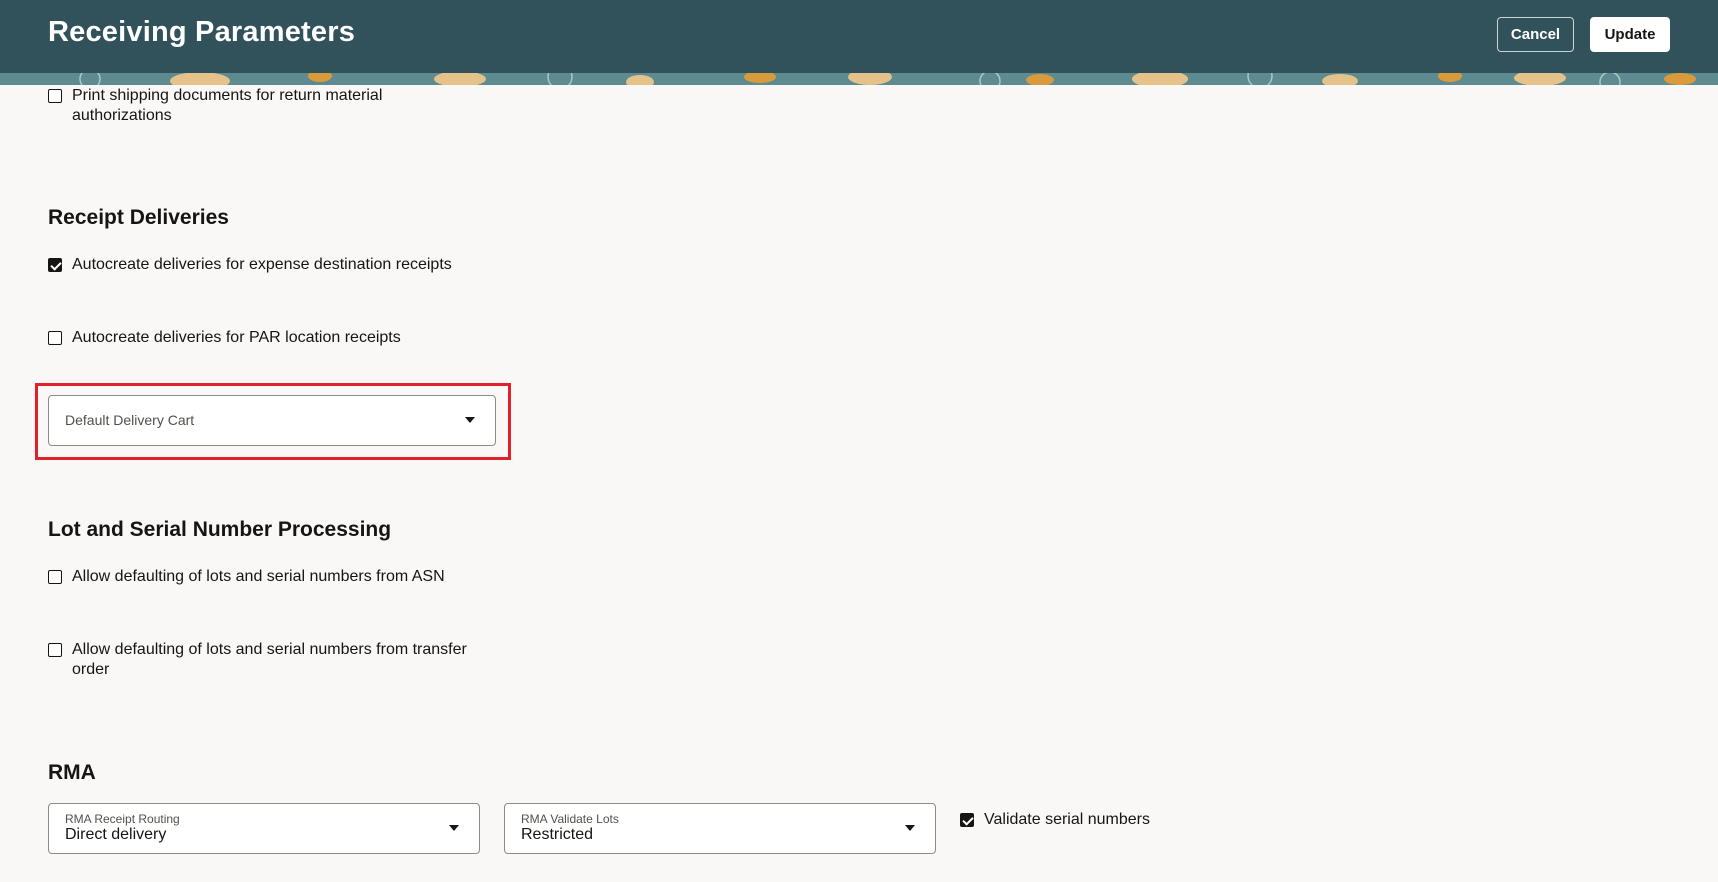 The height and width of the screenshot is (882, 1718). I want to click on validate-serial-row: Validate serial numbers, so click(1055, 820).